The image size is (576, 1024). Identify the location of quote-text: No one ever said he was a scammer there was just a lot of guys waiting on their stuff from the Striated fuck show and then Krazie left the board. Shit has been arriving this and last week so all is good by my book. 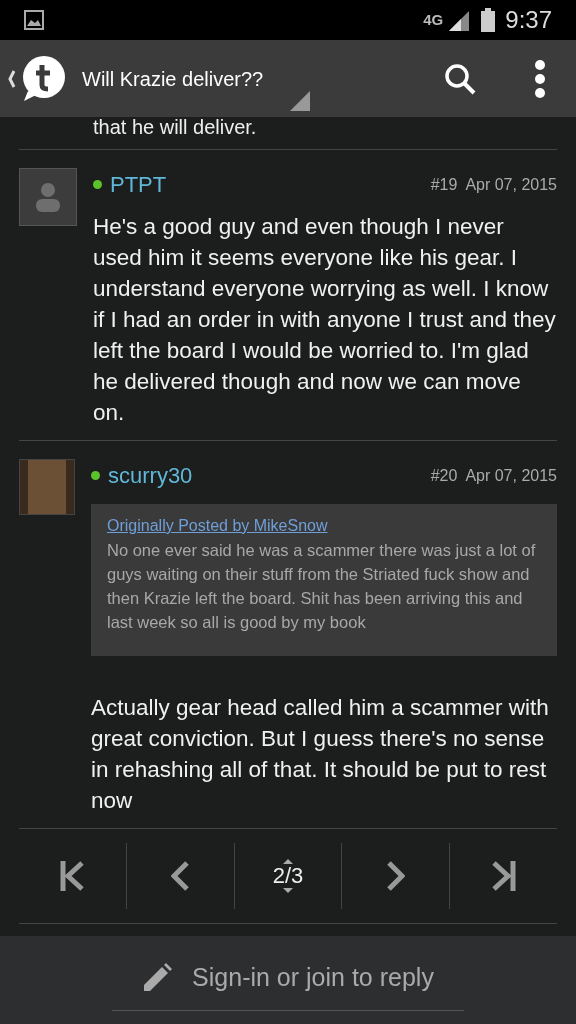
(322, 586).